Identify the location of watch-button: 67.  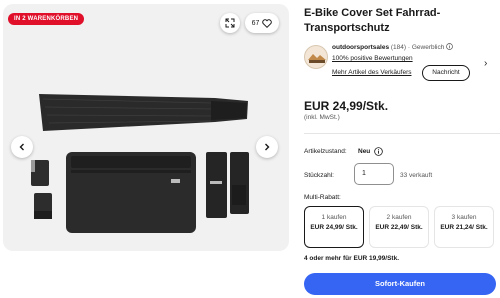
(262, 23).